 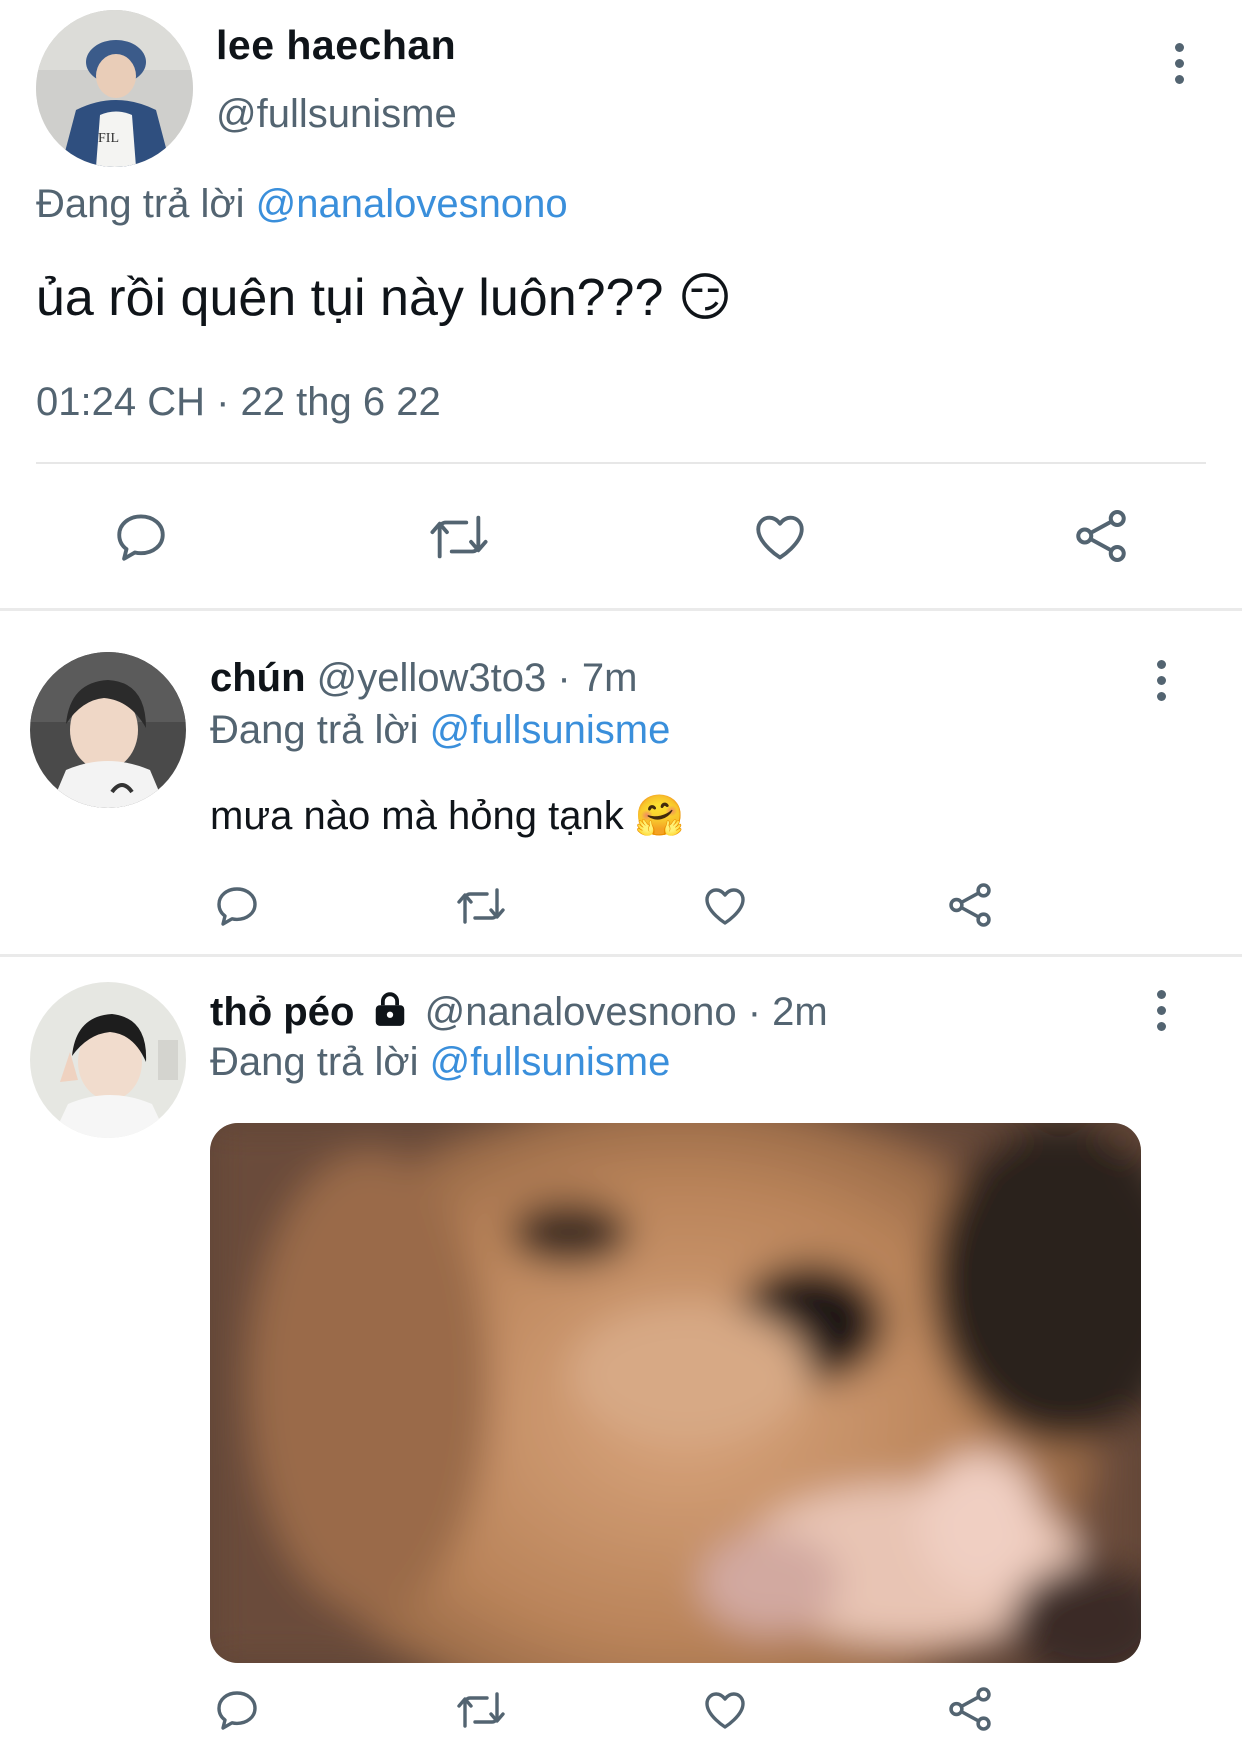 I want to click on user-handle: @nanalovesnono, so click(x=581, y=1012).